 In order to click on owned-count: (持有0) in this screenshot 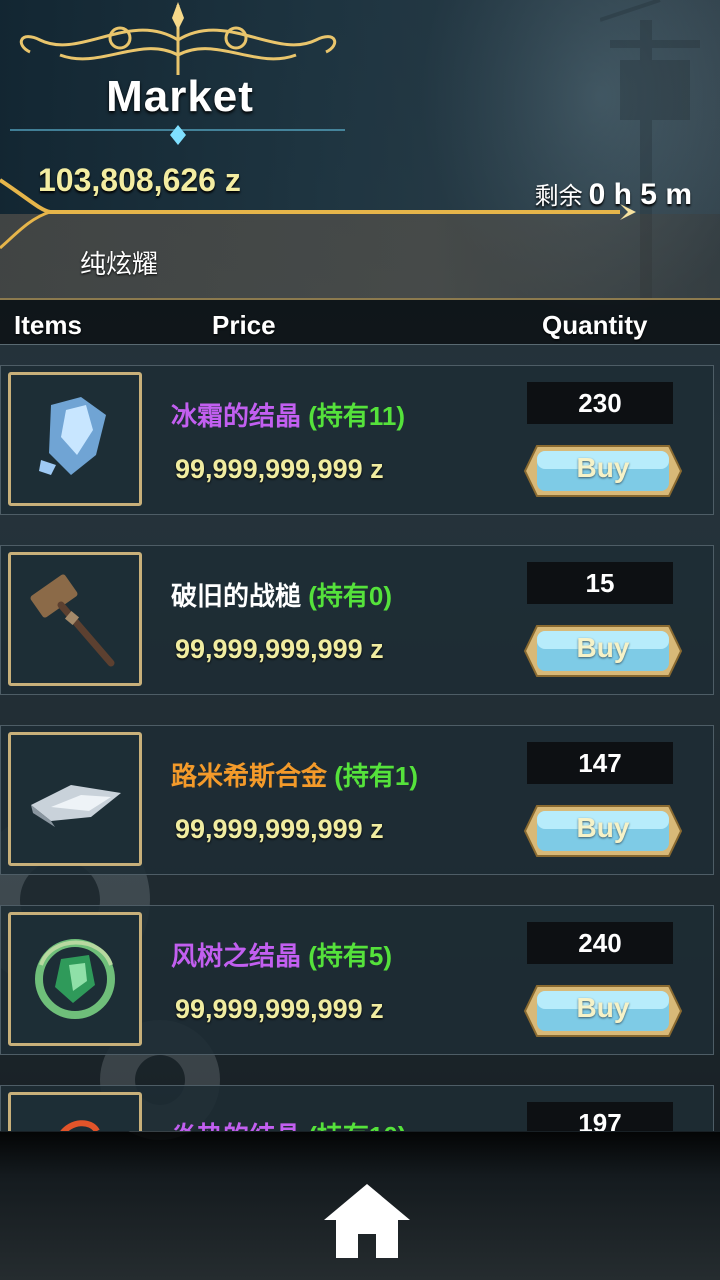, I will do `click(350, 596)`.